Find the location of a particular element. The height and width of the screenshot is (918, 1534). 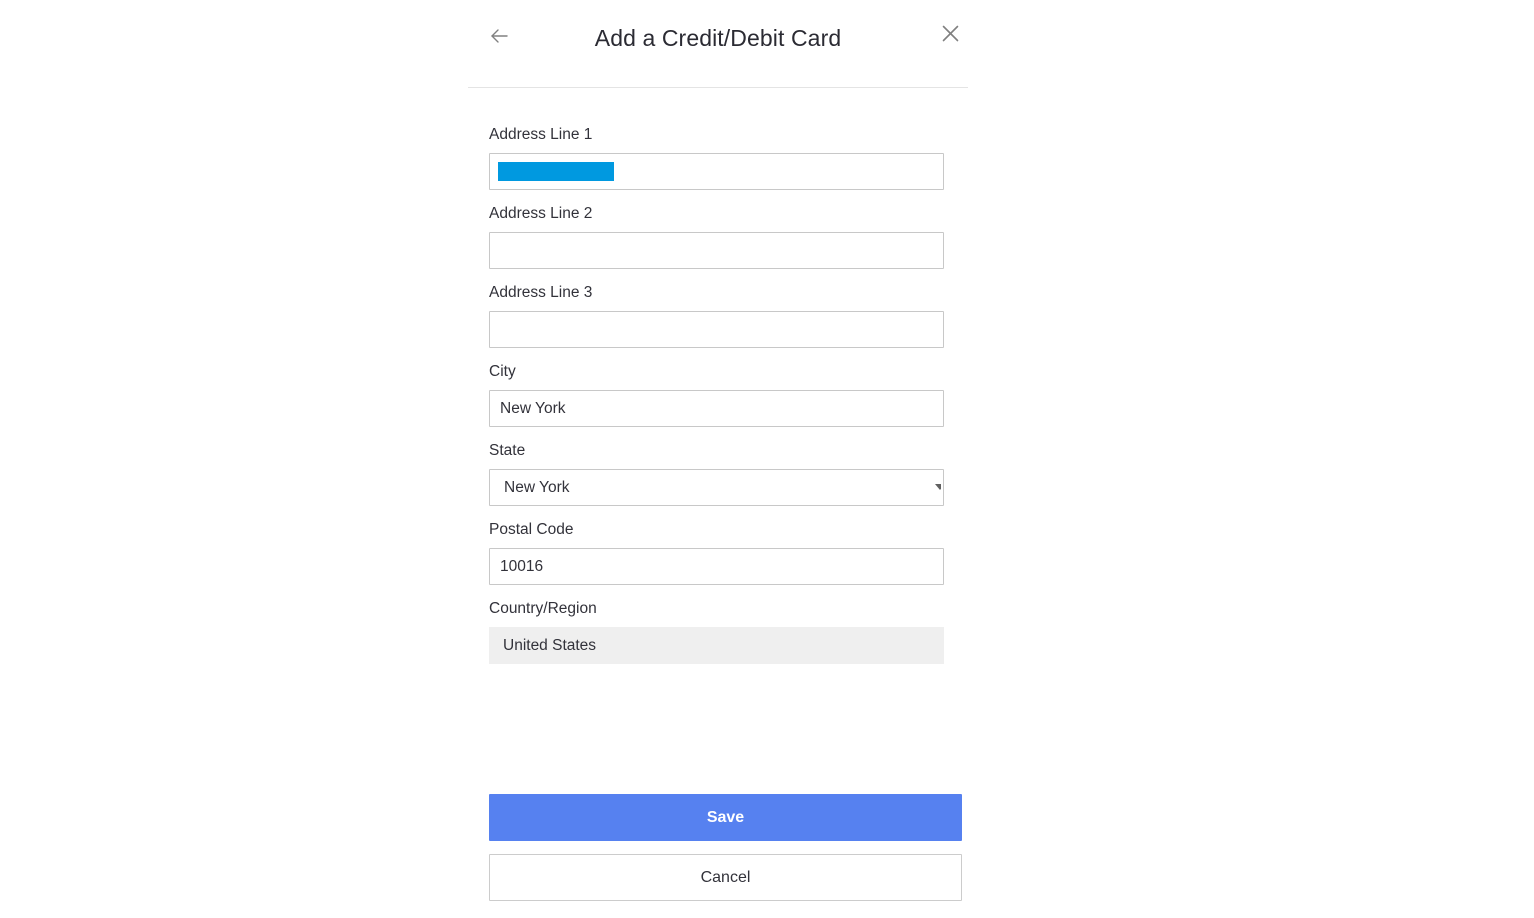

dialog-title: Add a Credit/Debit Card is located at coordinates (718, 38).